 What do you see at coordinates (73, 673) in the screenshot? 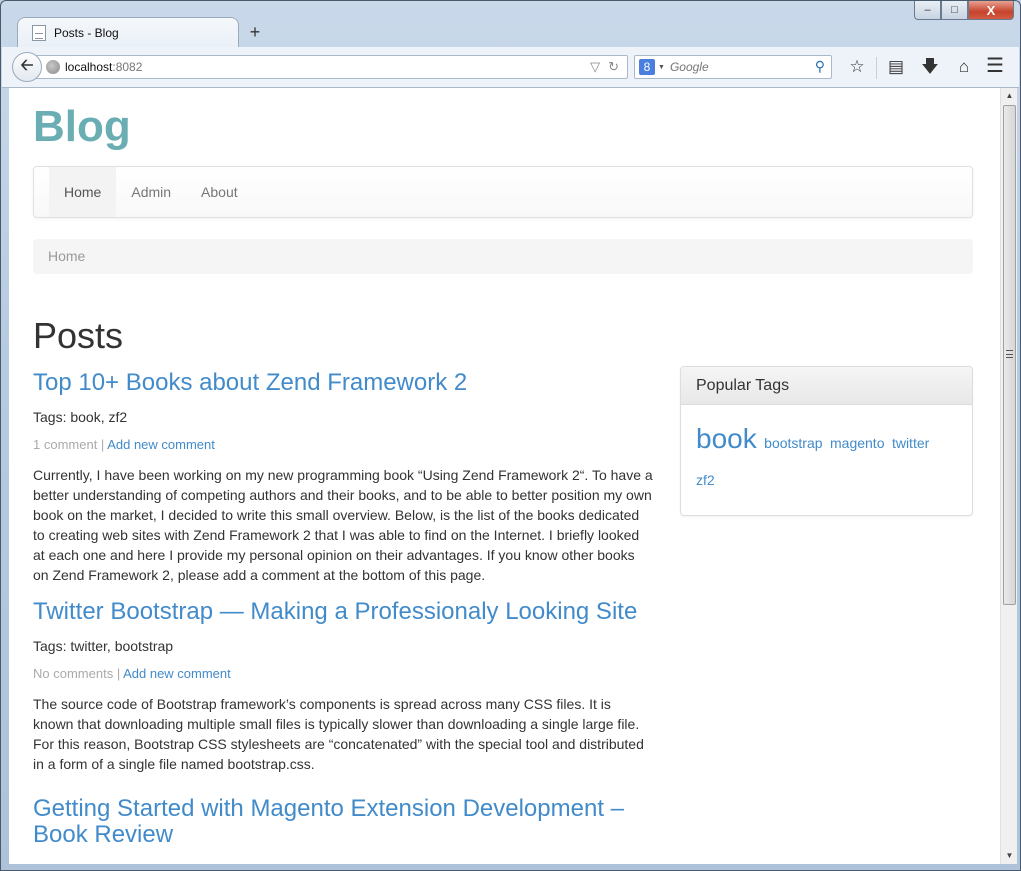
I see `comment-count: No comments` at bounding box center [73, 673].